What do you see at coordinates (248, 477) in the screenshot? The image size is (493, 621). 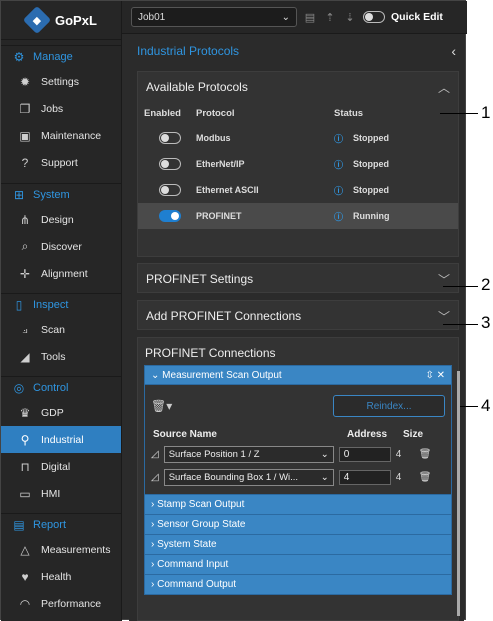 I see `source-select: Surface Bounding Box 1 / Wi... ⌄` at bounding box center [248, 477].